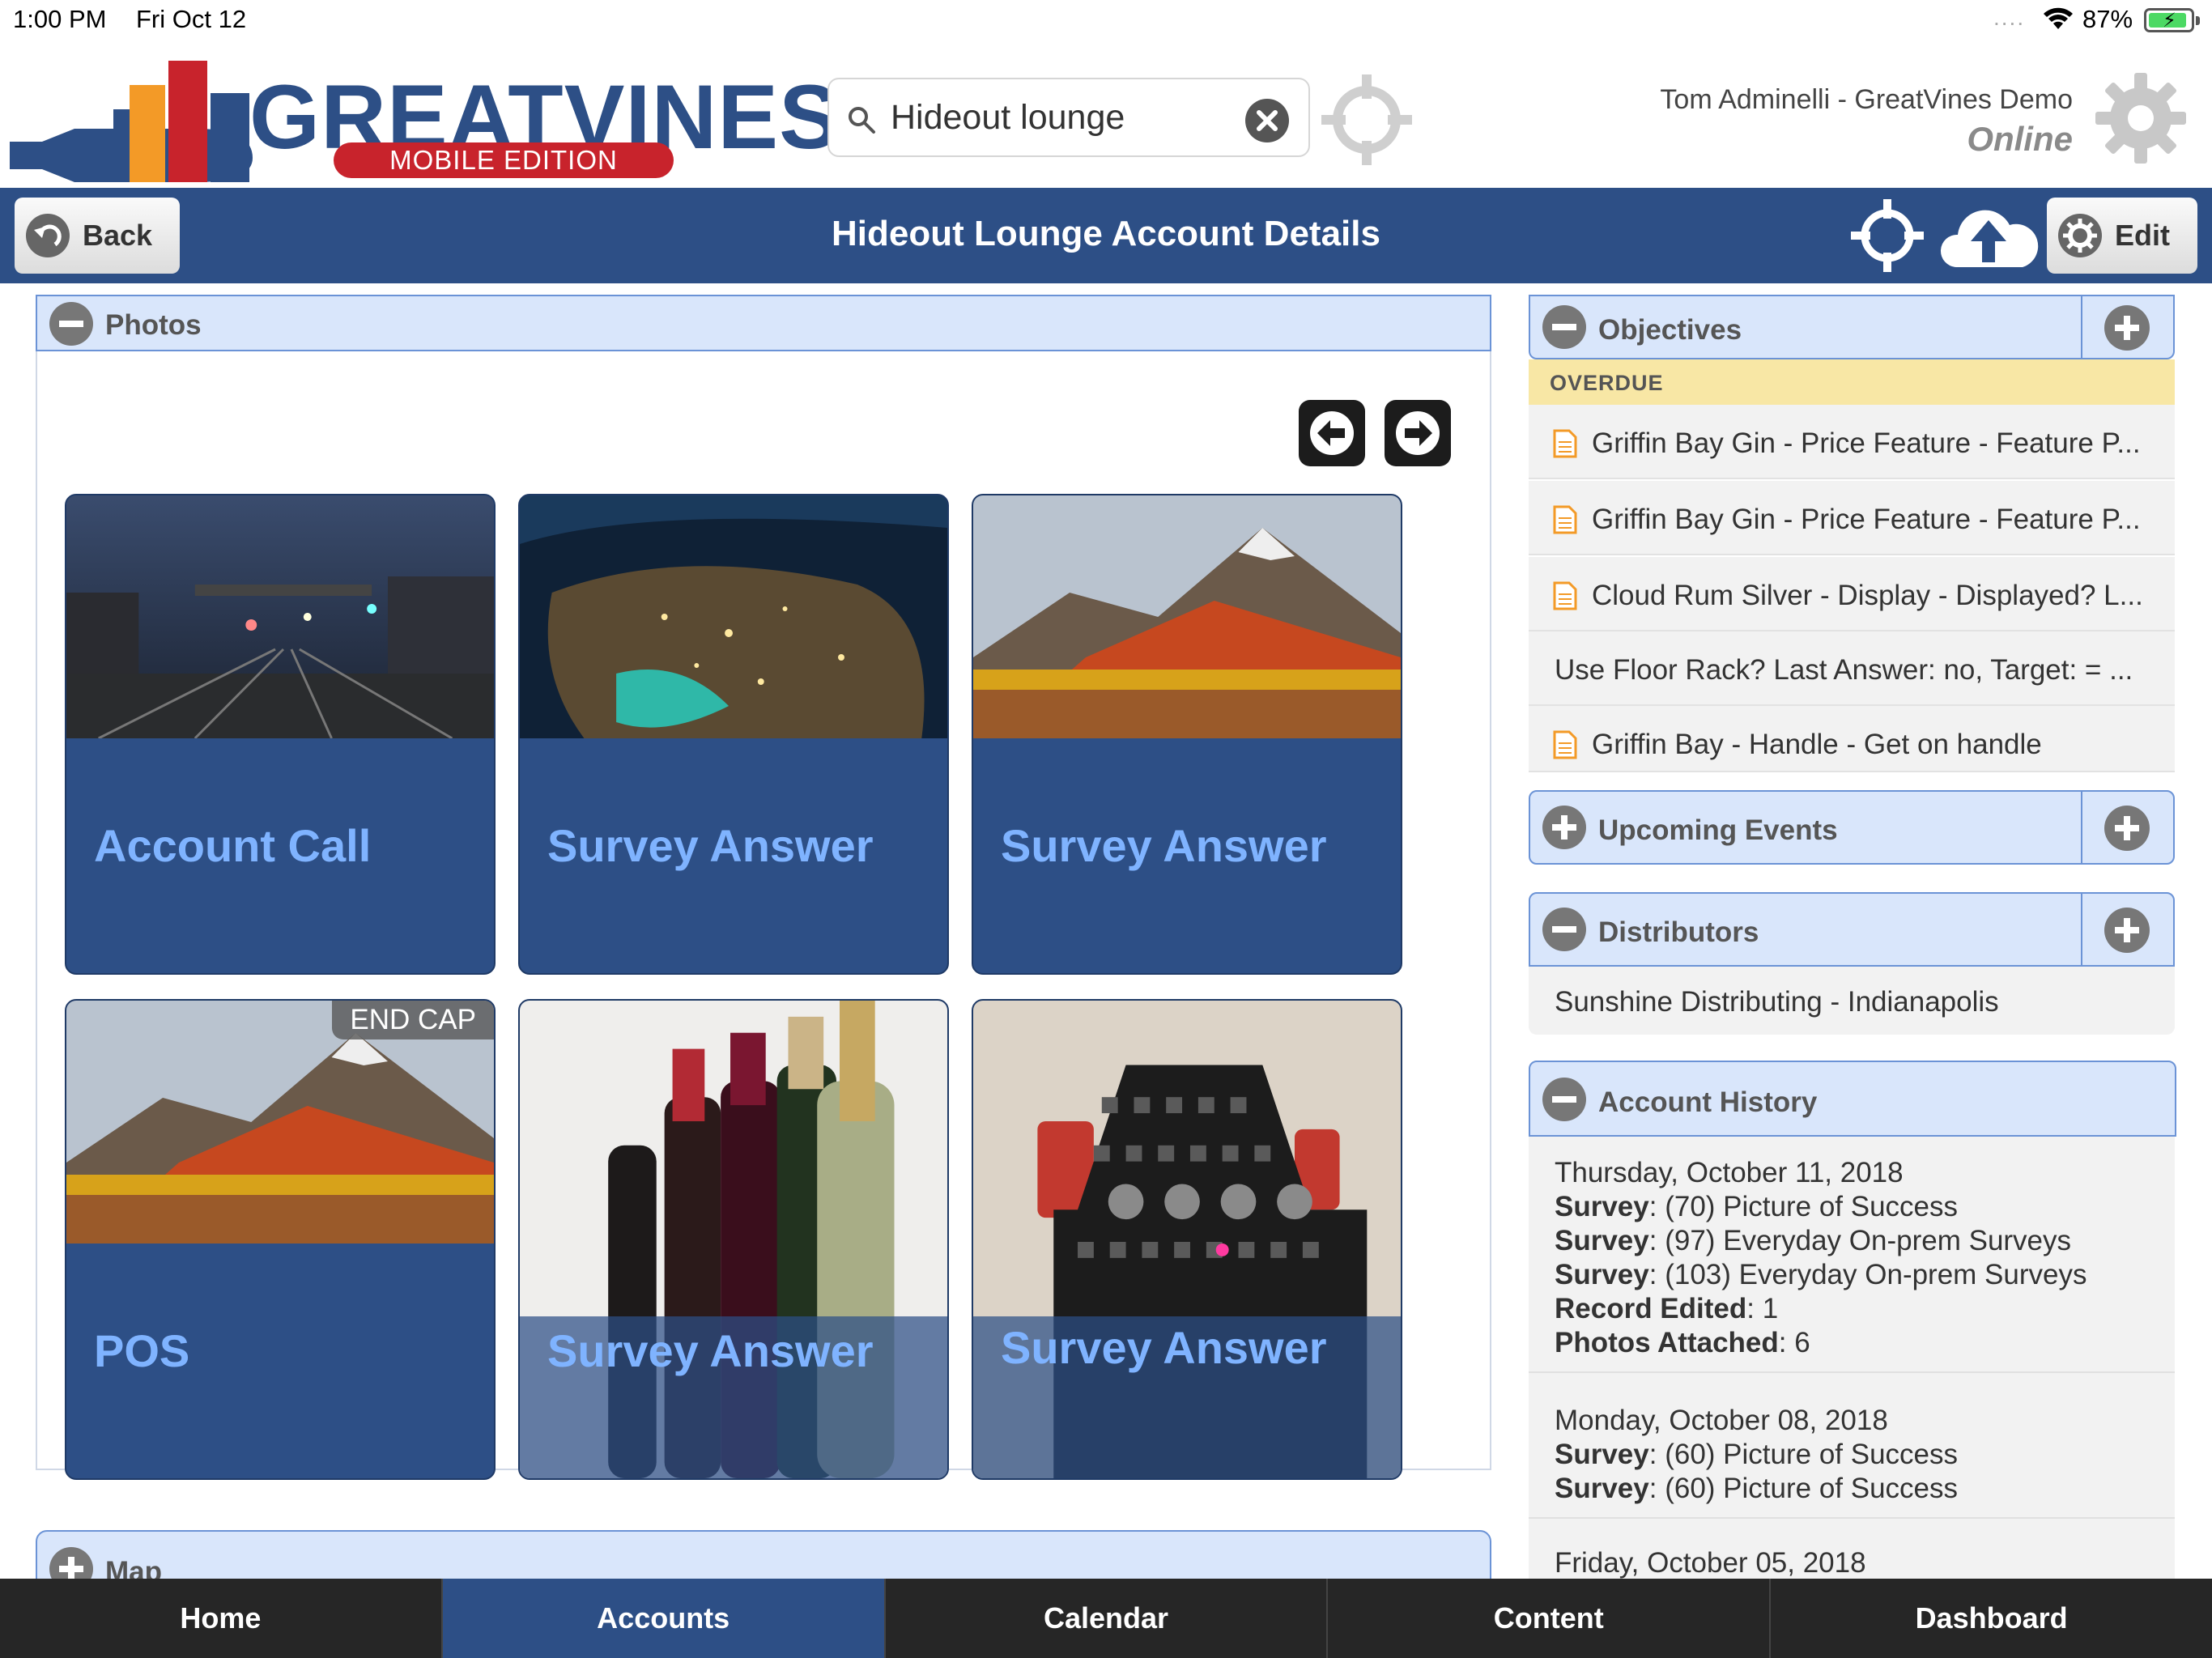 Image resolution: width=2212 pixels, height=1658 pixels. What do you see at coordinates (1670, 330) in the screenshot?
I see `objectives-title: Objectives` at bounding box center [1670, 330].